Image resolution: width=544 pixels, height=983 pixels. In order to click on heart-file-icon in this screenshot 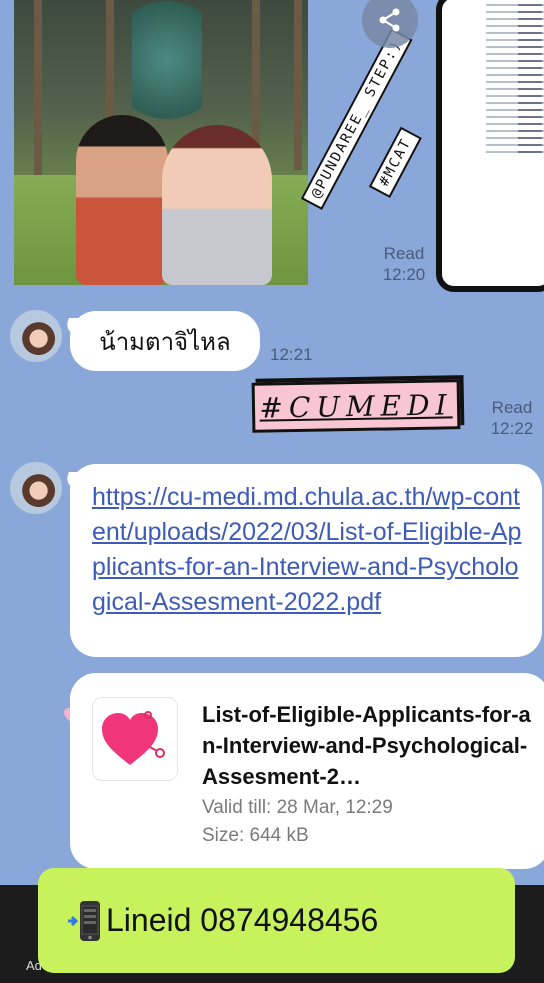, I will do `click(133, 738)`.